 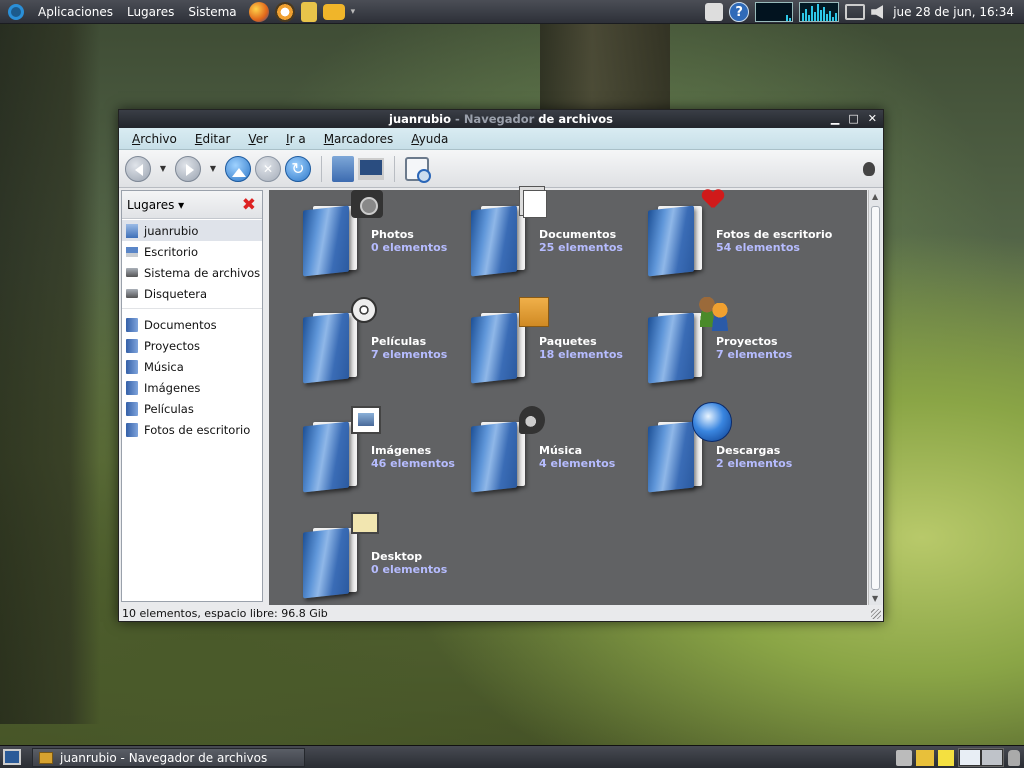 I want to click on title-app: Navegador, so click(x=499, y=119).